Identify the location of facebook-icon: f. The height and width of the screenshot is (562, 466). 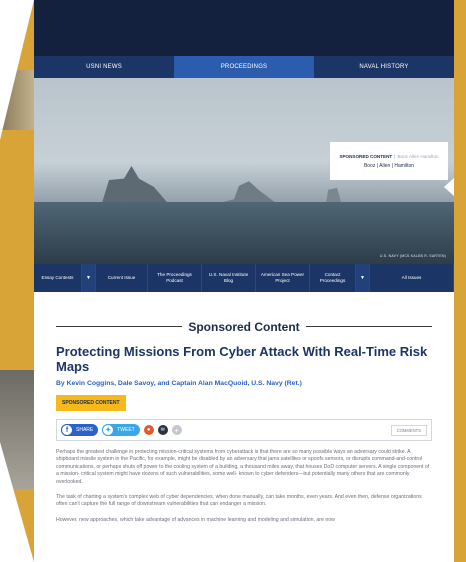
(67, 430).